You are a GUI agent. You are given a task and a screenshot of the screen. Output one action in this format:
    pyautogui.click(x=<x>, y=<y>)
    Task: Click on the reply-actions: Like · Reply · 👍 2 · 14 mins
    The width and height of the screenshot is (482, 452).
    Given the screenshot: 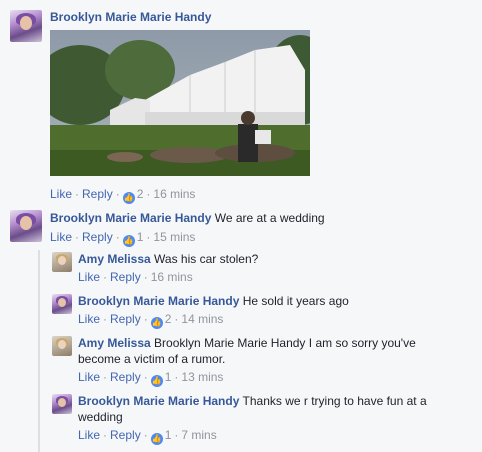 What is the action you would take?
    pyautogui.click(x=151, y=320)
    